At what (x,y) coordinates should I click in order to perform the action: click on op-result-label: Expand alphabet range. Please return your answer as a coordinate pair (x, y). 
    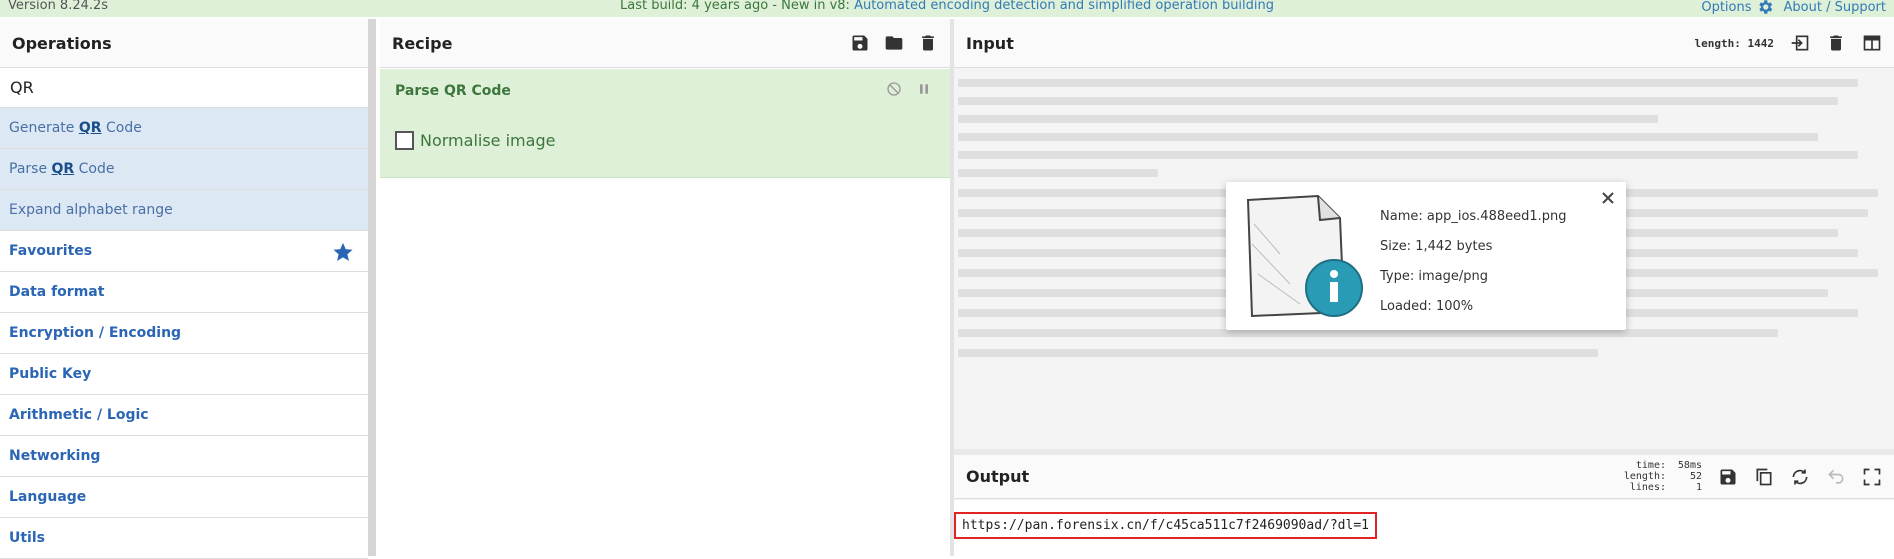
    Looking at the image, I should click on (91, 210).